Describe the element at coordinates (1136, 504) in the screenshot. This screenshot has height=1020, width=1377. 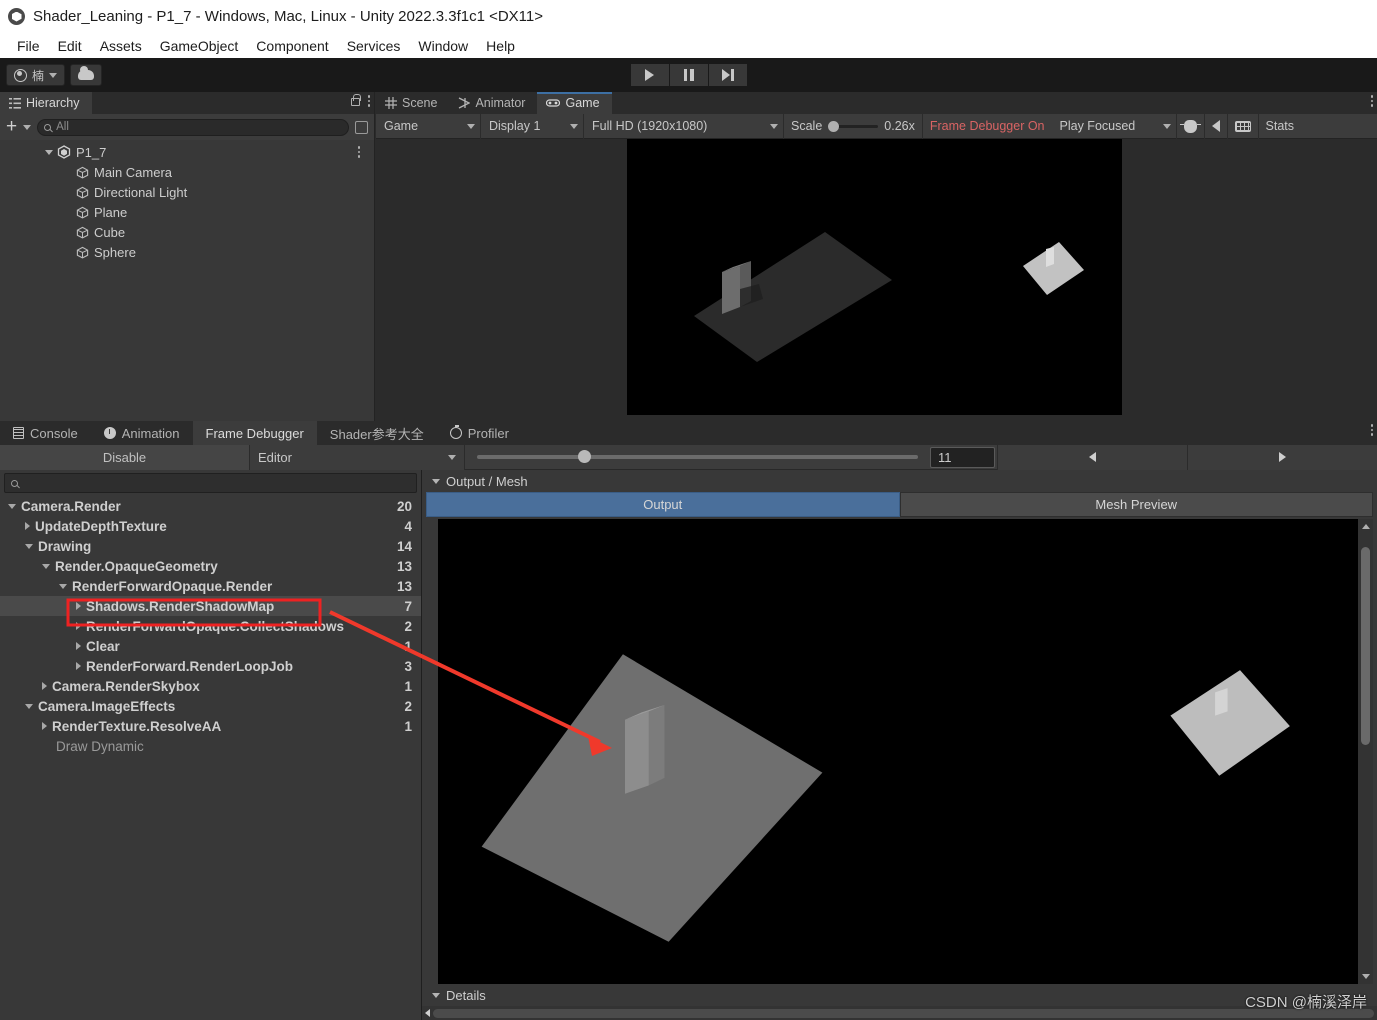
I see `tab-mesh-preview: Mesh Preview` at that location.